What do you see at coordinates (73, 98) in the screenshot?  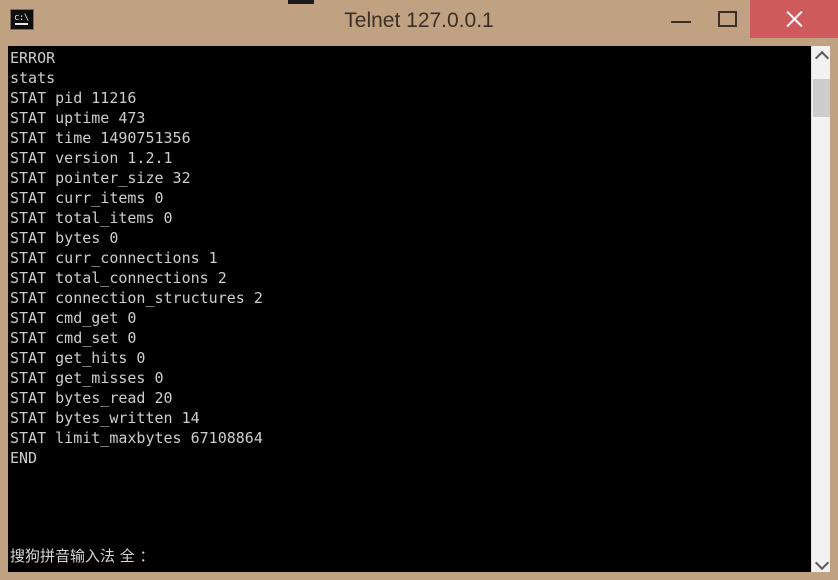 I see `console-line: STAT pid 11216` at bounding box center [73, 98].